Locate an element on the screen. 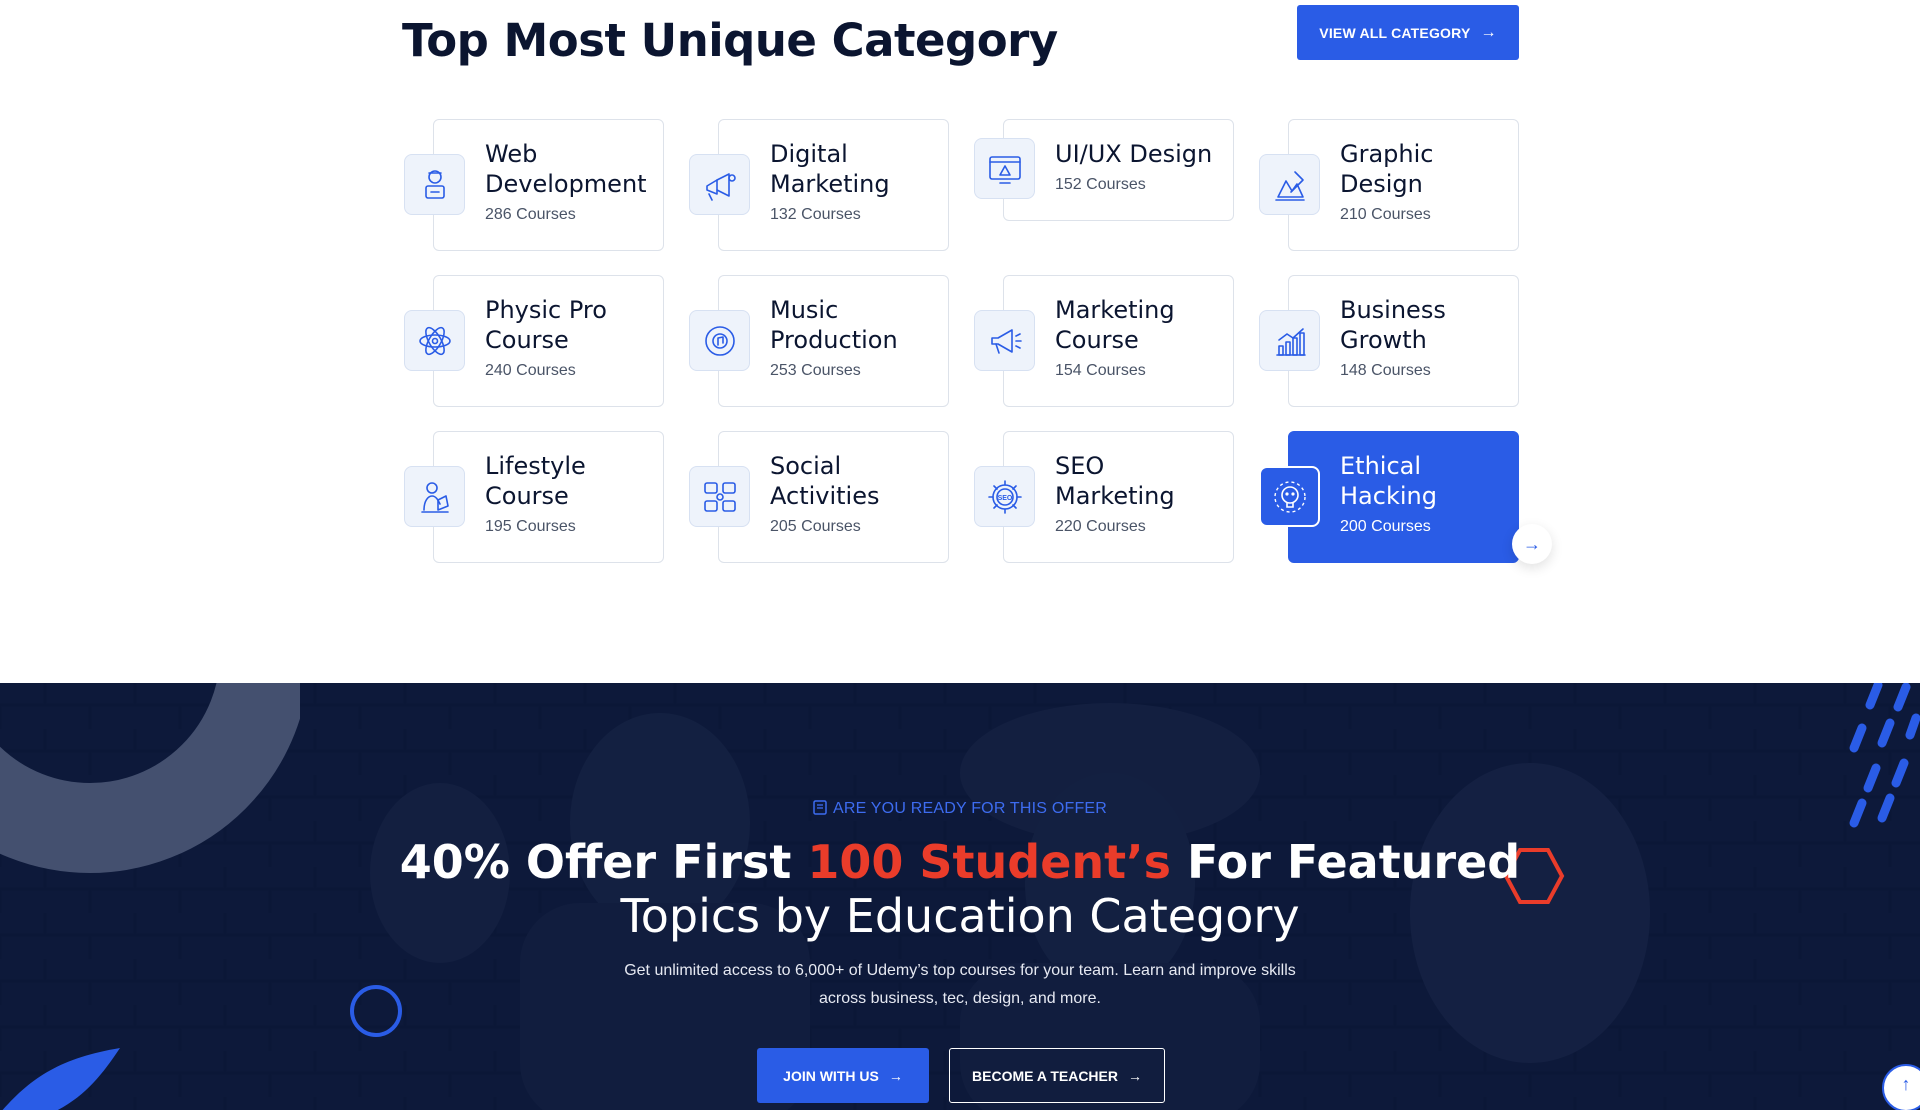 This screenshot has height=1110, width=1920. category-course-count: 154 Courses is located at coordinates (1100, 370).